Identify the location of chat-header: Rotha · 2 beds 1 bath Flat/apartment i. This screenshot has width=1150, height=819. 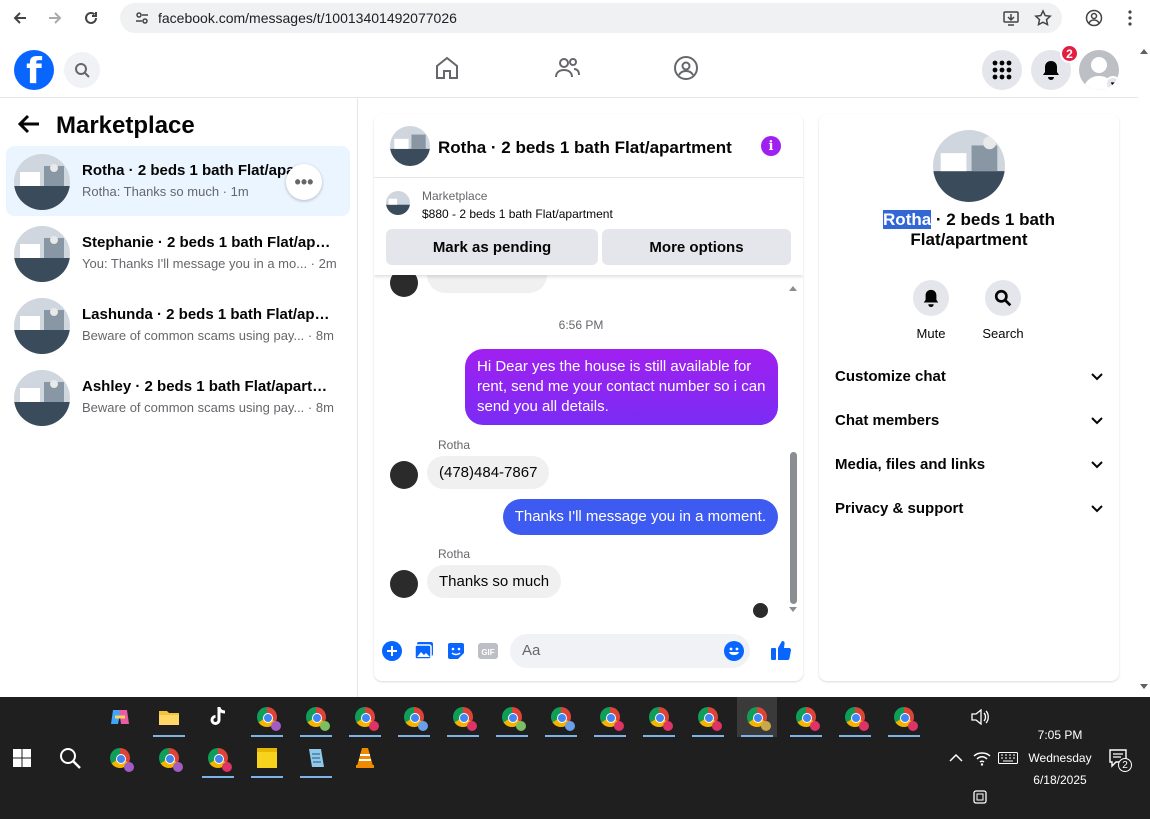
(588, 146).